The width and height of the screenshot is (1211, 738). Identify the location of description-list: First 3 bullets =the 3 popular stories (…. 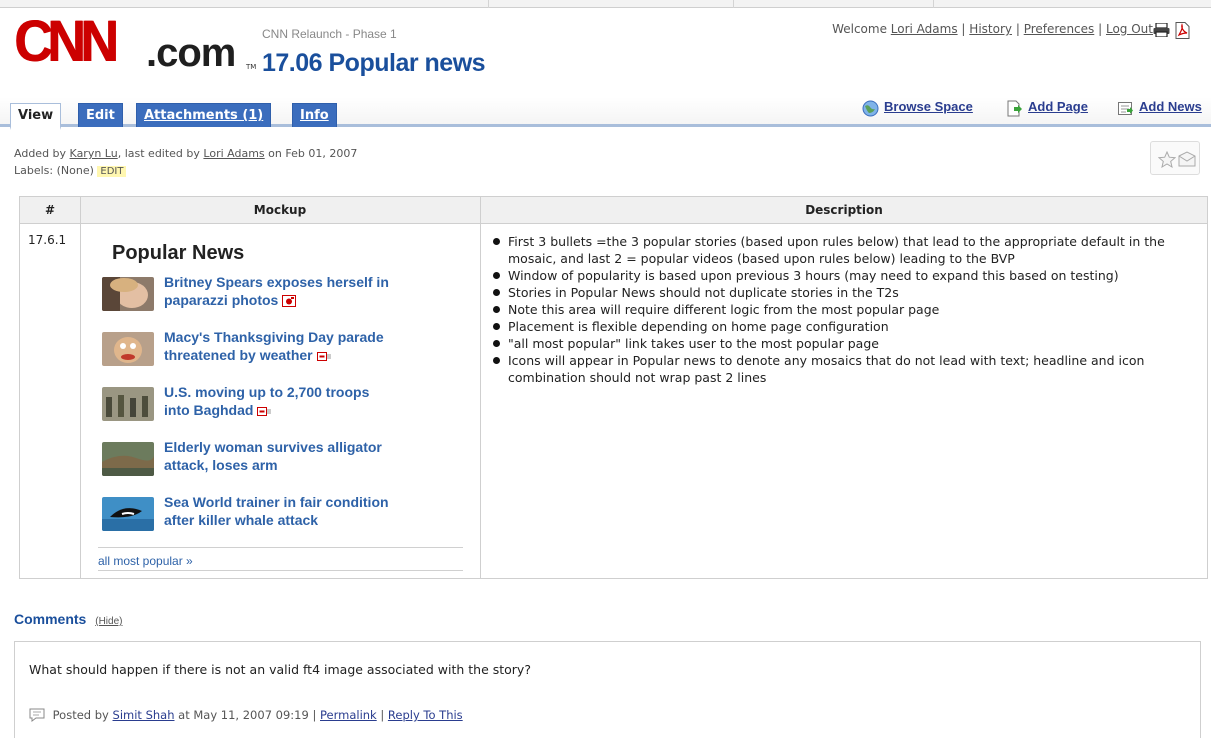
(845, 309).